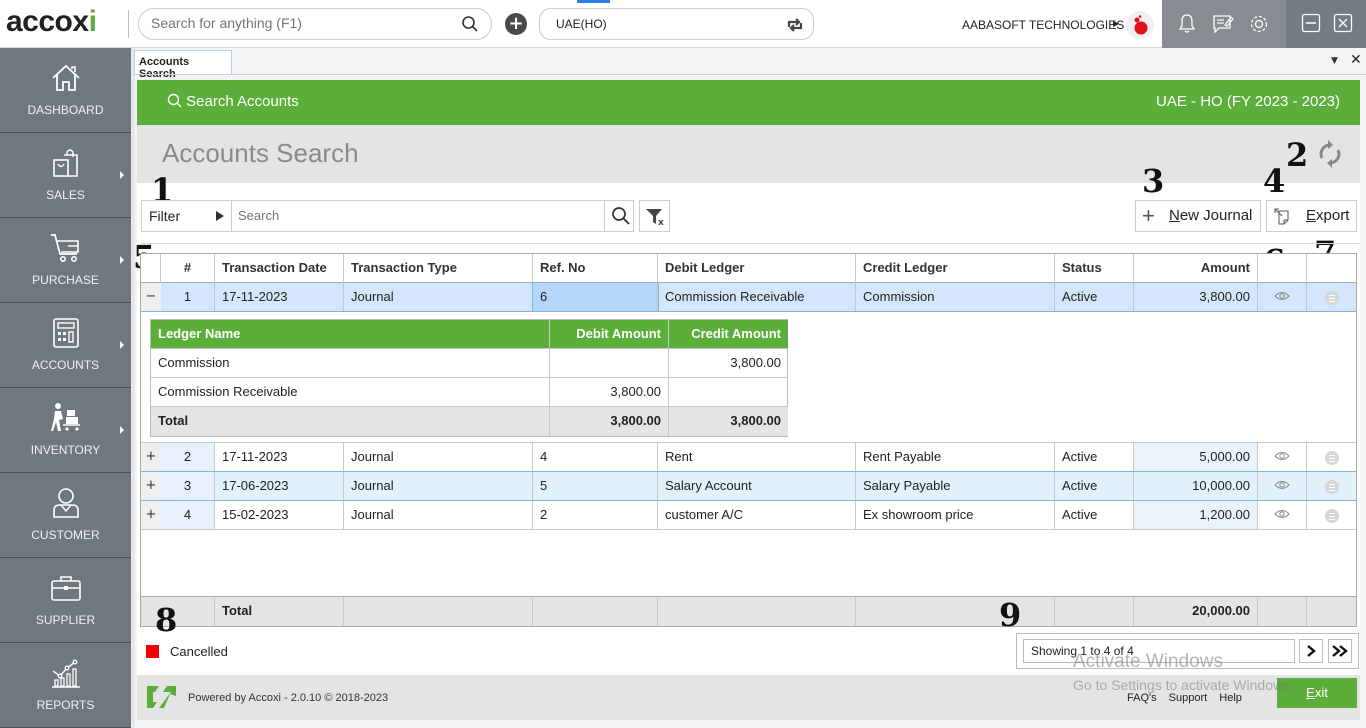 This screenshot has width=1366, height=728. Describe the element at coordinates (183, 65) in the screenshot. I see `tab-accounts-search: Accounts Search` at that location.